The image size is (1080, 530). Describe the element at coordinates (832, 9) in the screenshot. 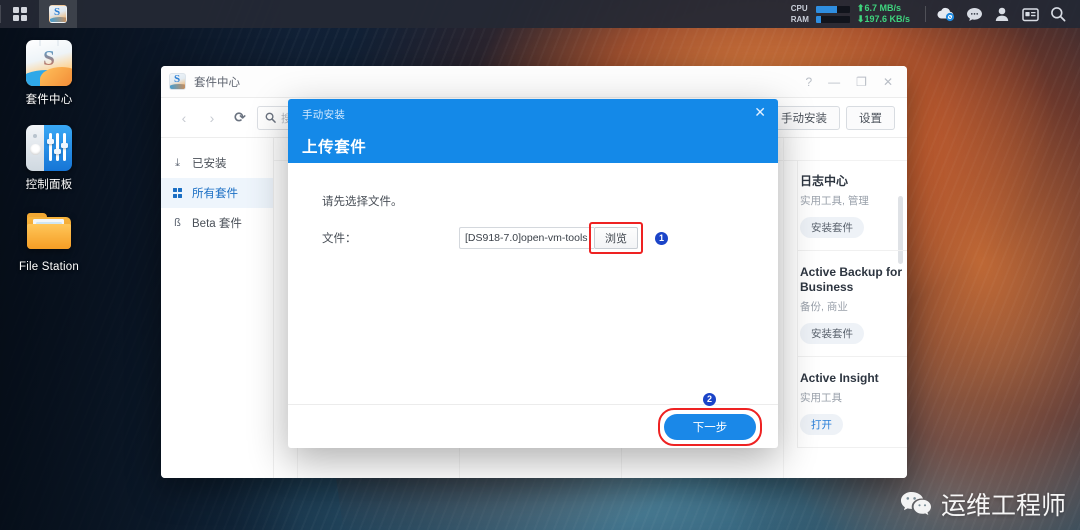

I see `cpu-usage-bar` at that location.